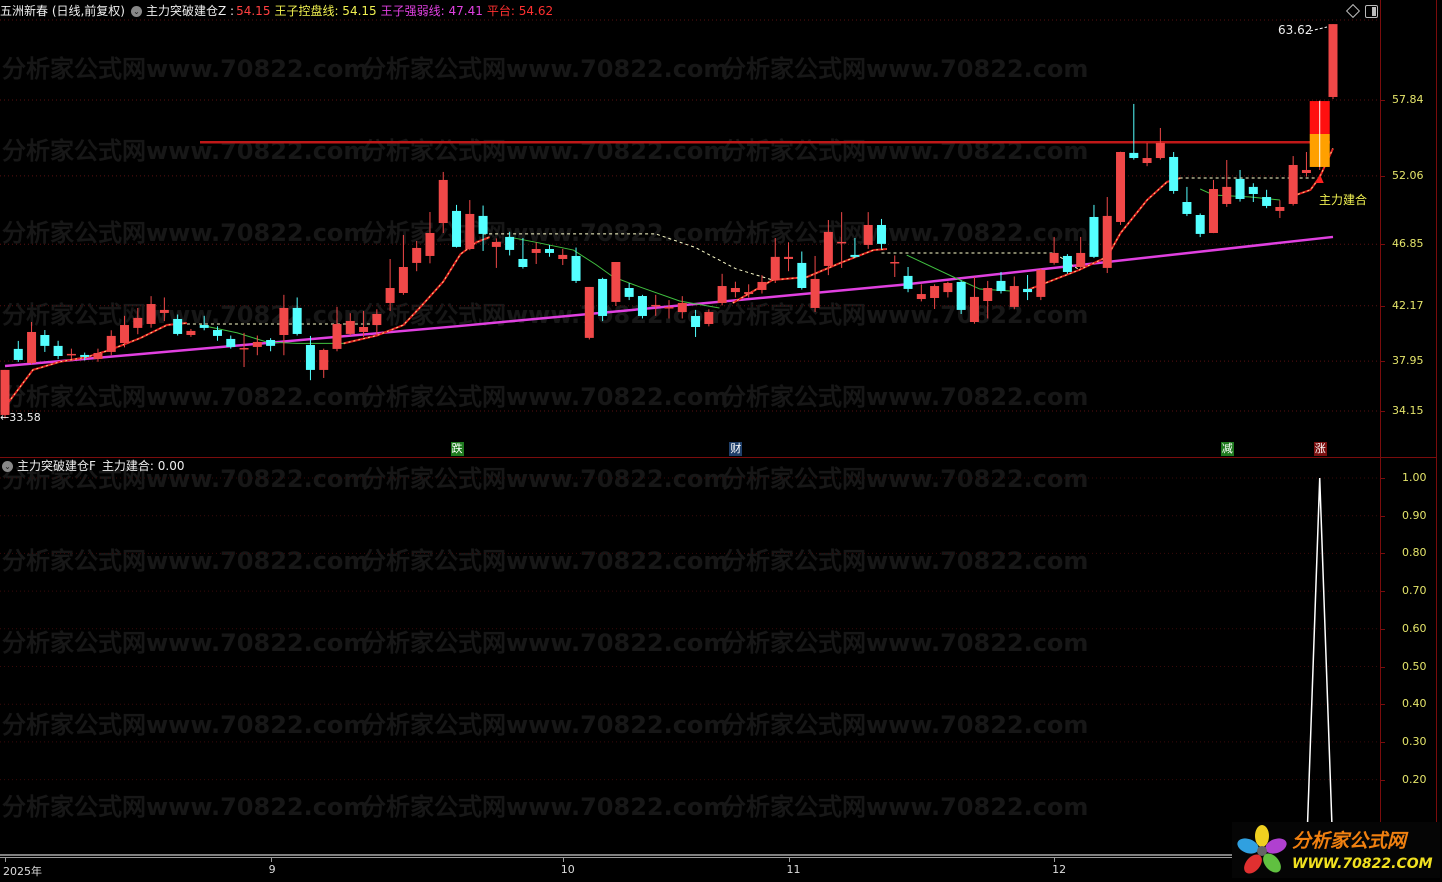 The image size is (1442, 882). I want to click on price-tick-label: 57.84, so click(1408, 99).